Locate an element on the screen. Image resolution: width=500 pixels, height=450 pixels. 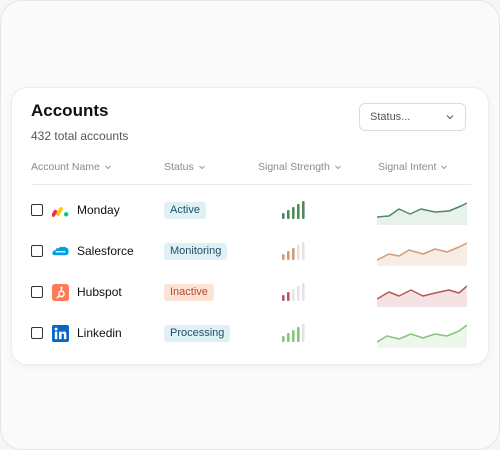
column-header-label: Signal Intent is located at coordinates (407, 167).